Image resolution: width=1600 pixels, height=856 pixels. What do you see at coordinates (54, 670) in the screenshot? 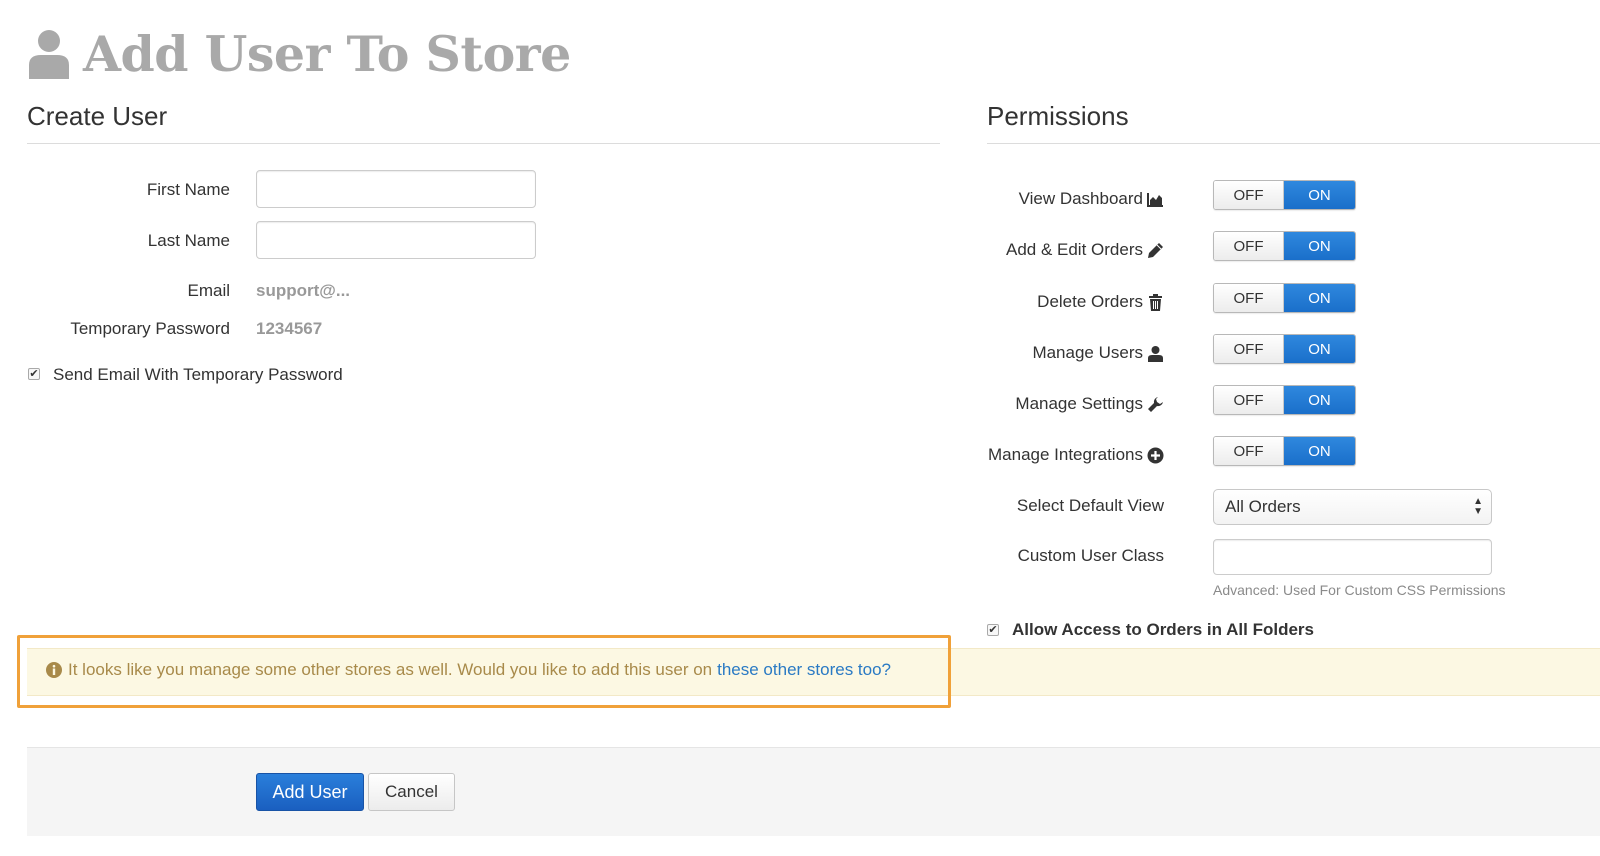
I see `info-icon` at bounding box center [54, 670].